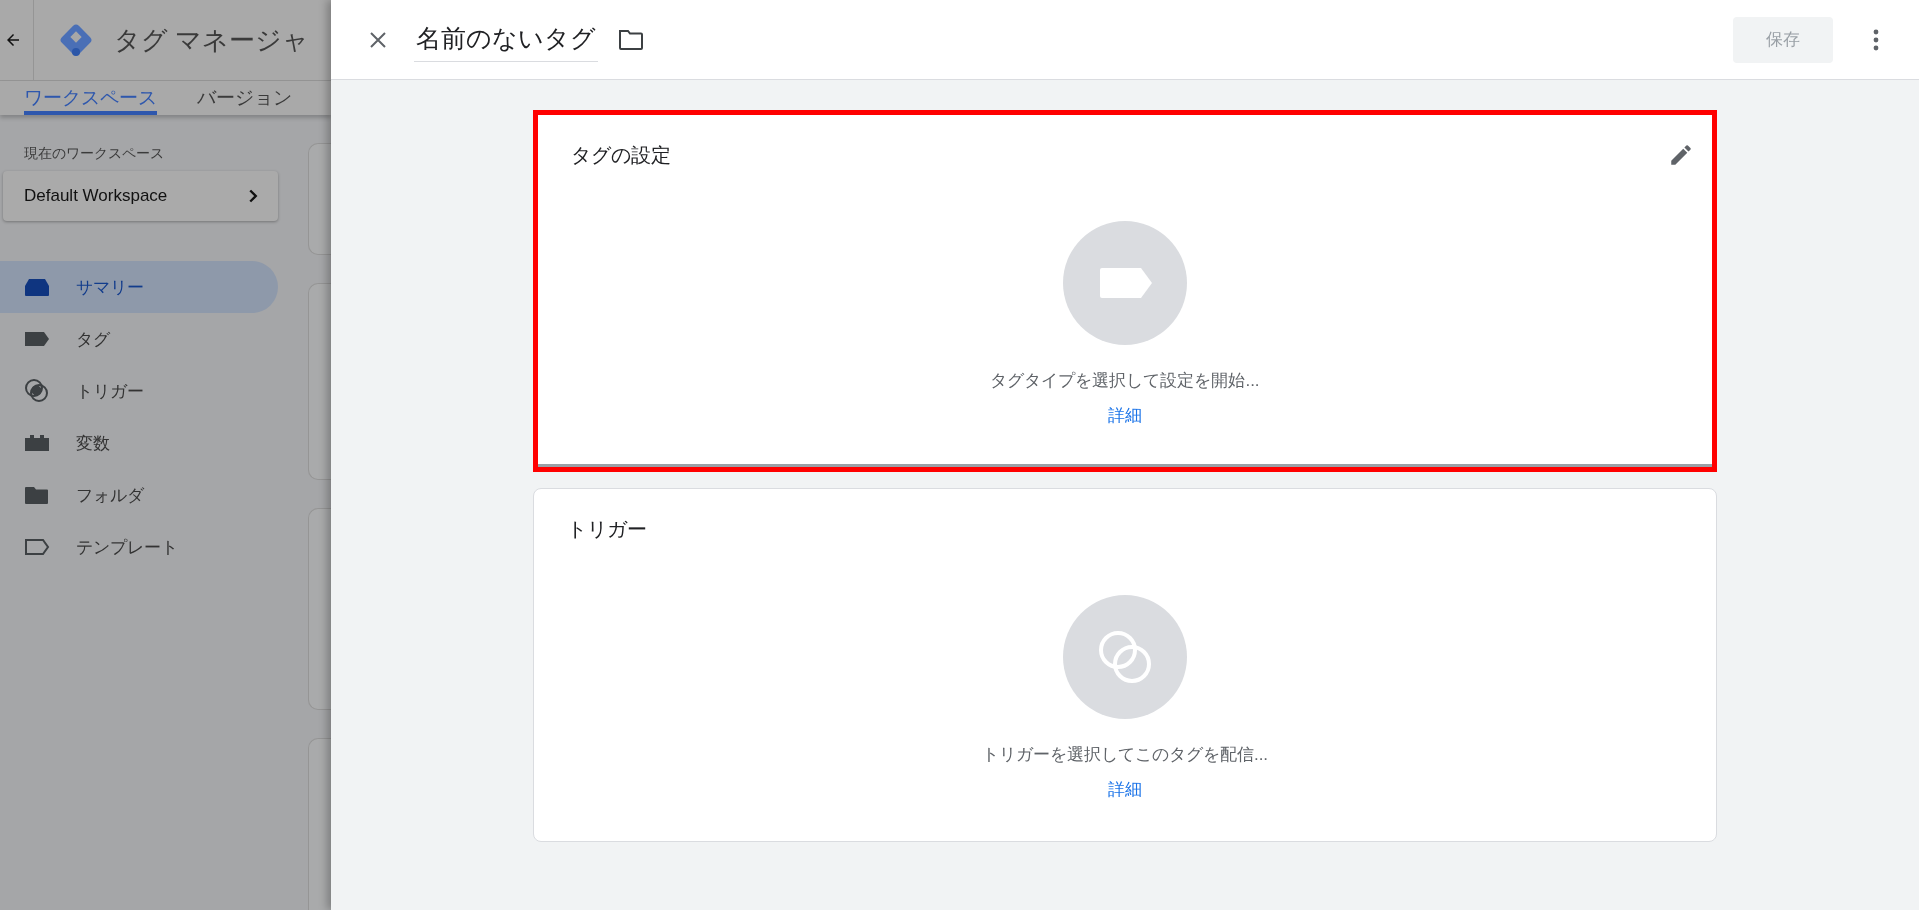  Describe the element at coordinates (139, 391) in the screenshot. I see `nav-item: トリガー` at that location.